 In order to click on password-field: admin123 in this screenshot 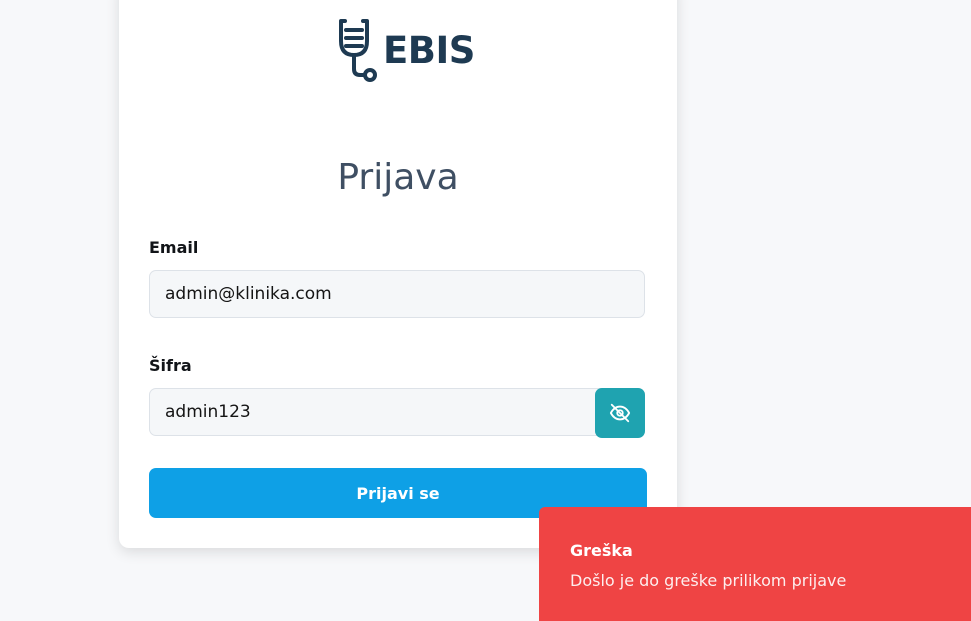, I will do `click(397, 413)`.